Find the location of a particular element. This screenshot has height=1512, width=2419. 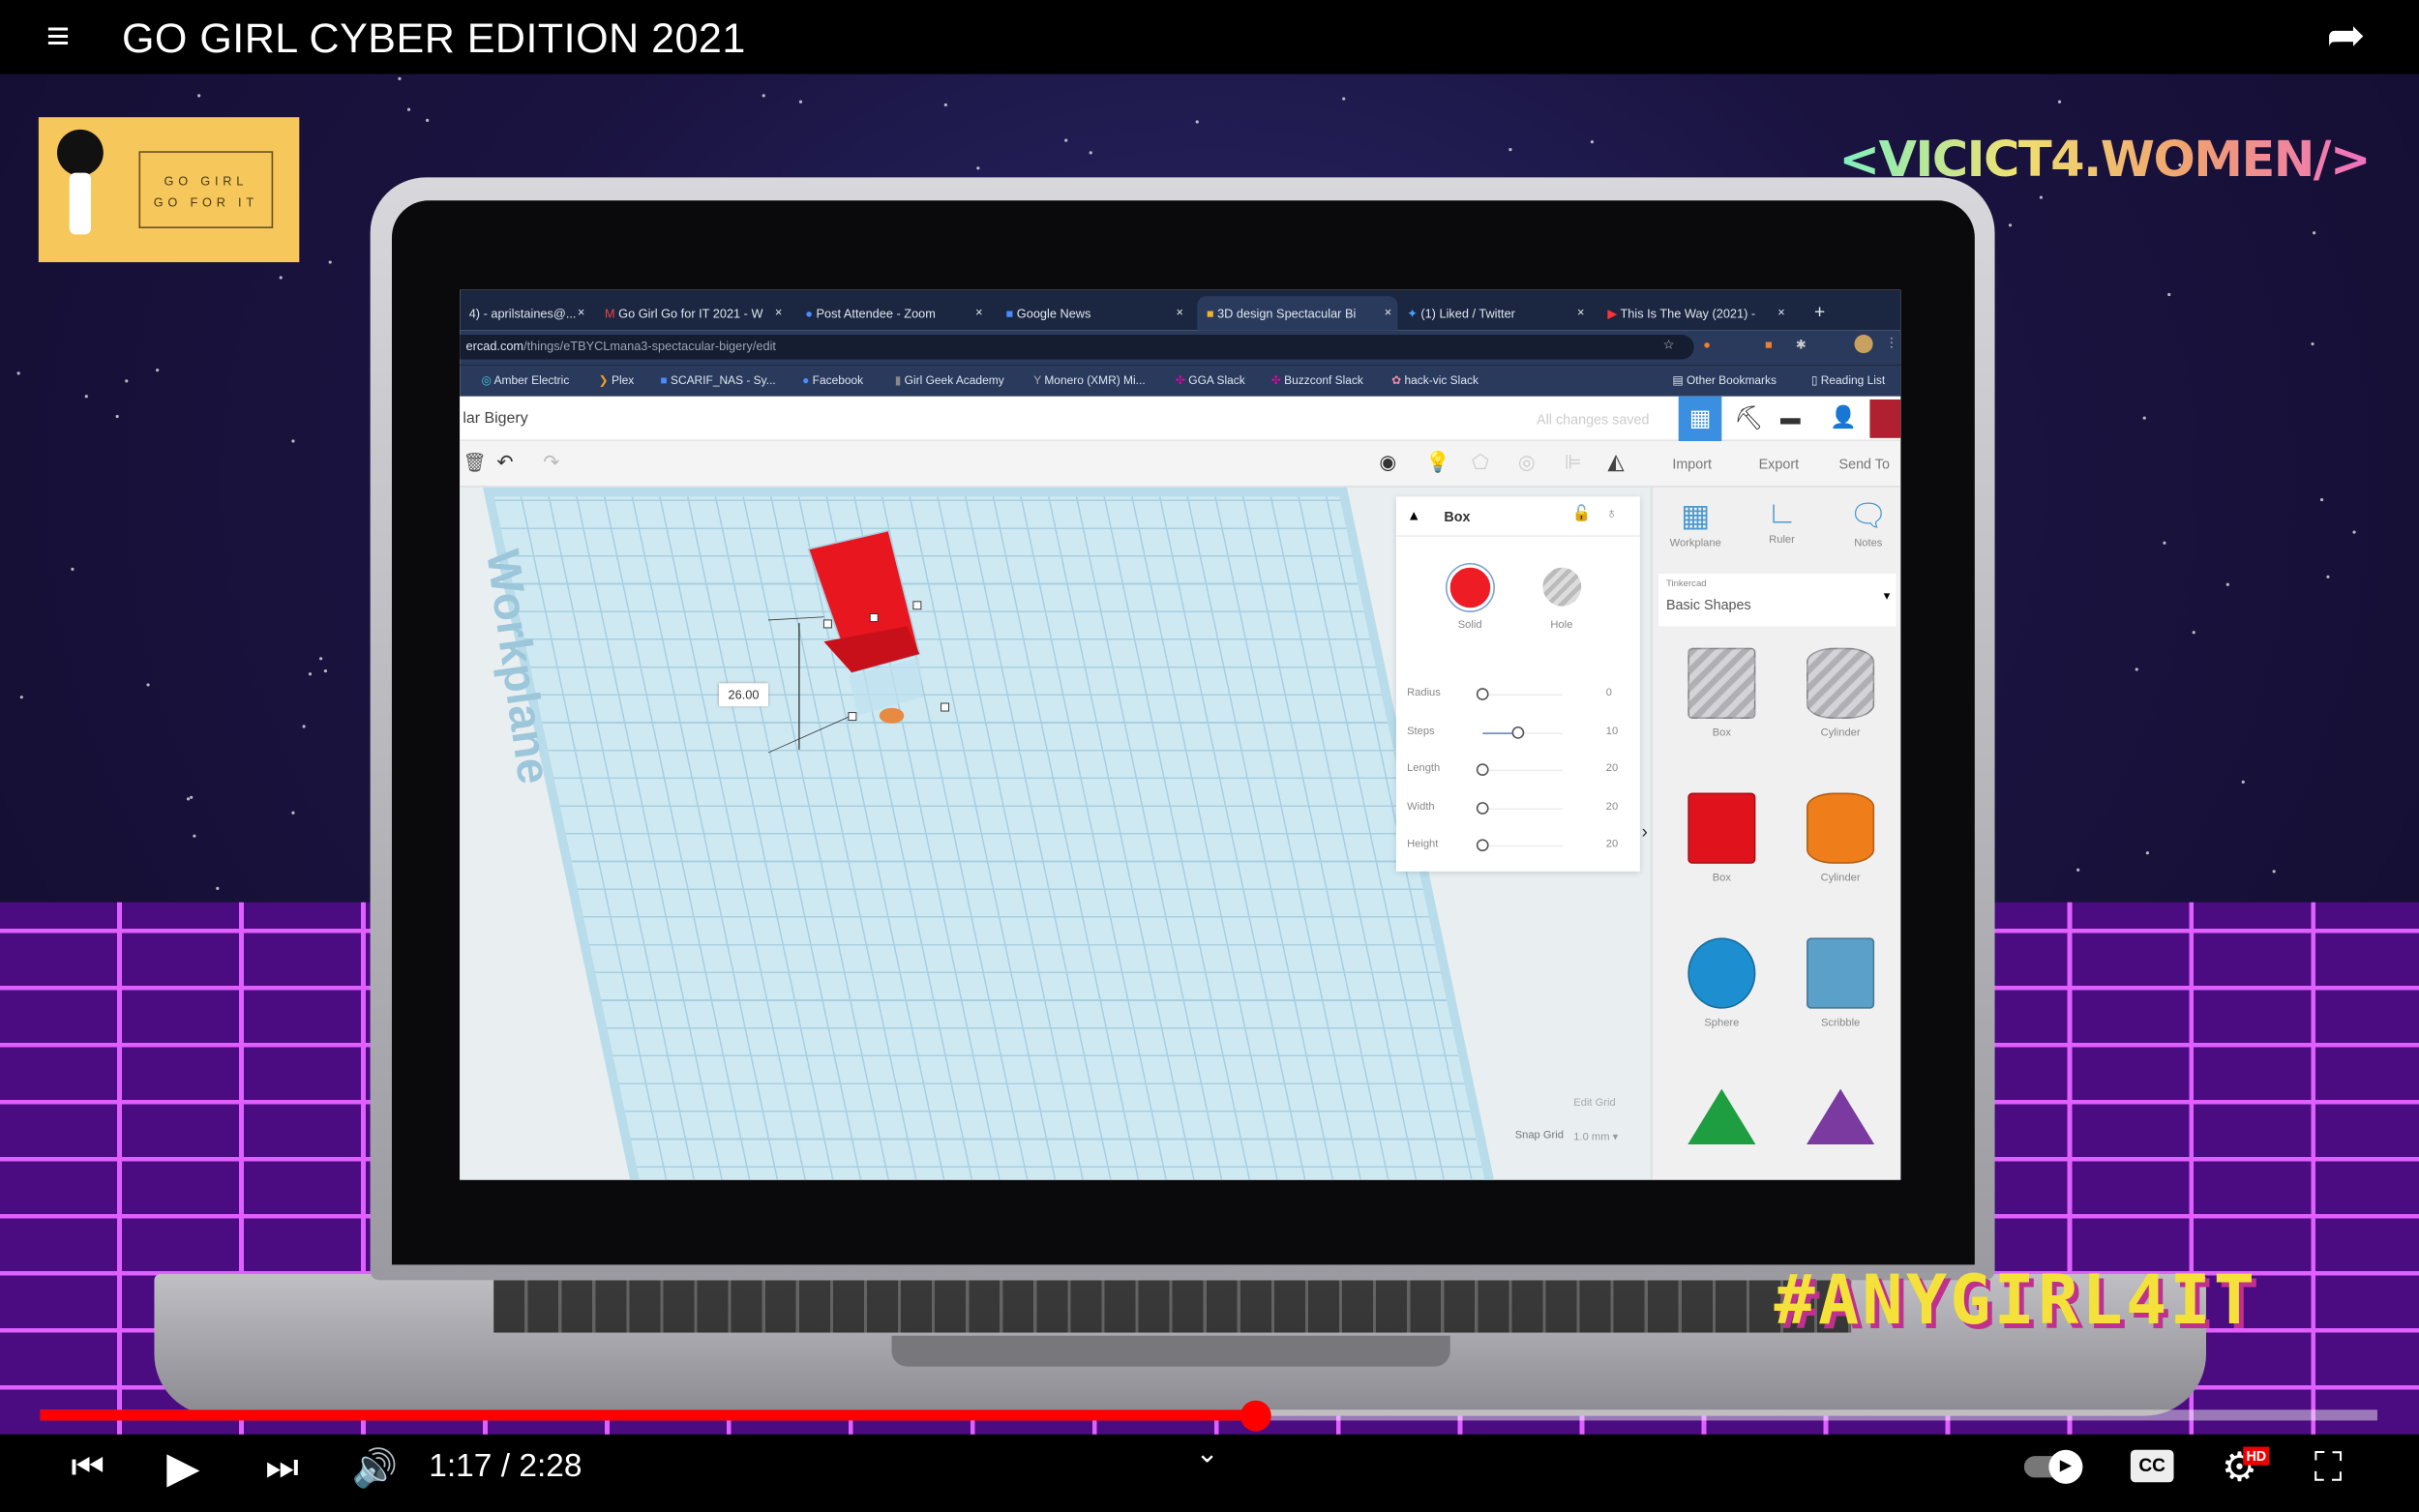

collapse-panel-chevron: › is located at coordinates (1644, 831).